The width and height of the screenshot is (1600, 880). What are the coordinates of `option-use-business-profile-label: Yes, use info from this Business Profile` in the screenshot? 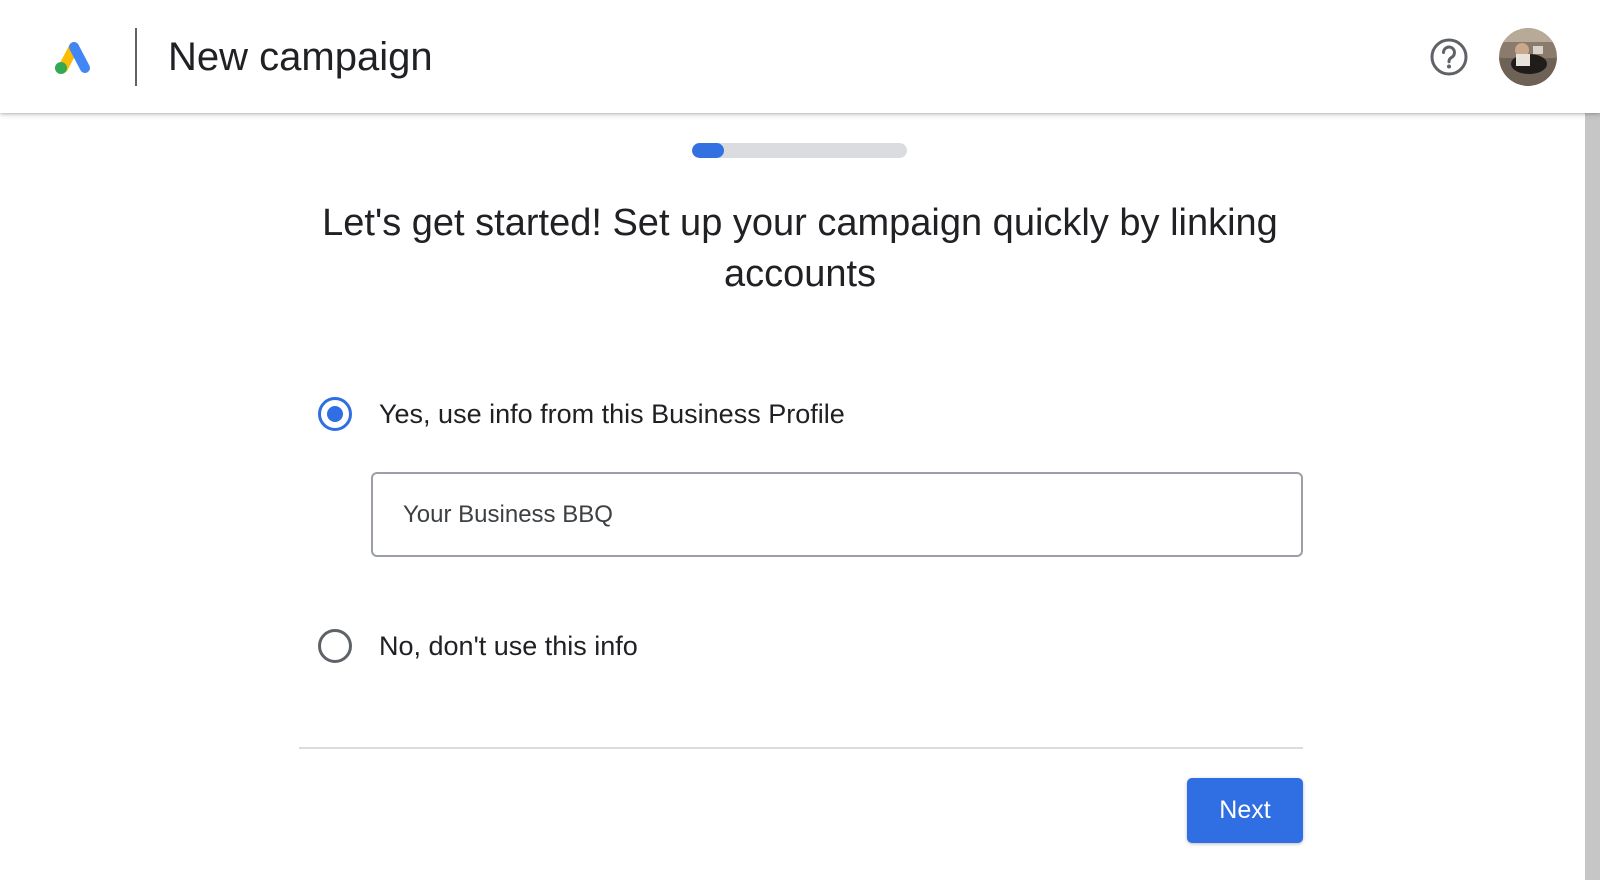 It's located at (612, 414).